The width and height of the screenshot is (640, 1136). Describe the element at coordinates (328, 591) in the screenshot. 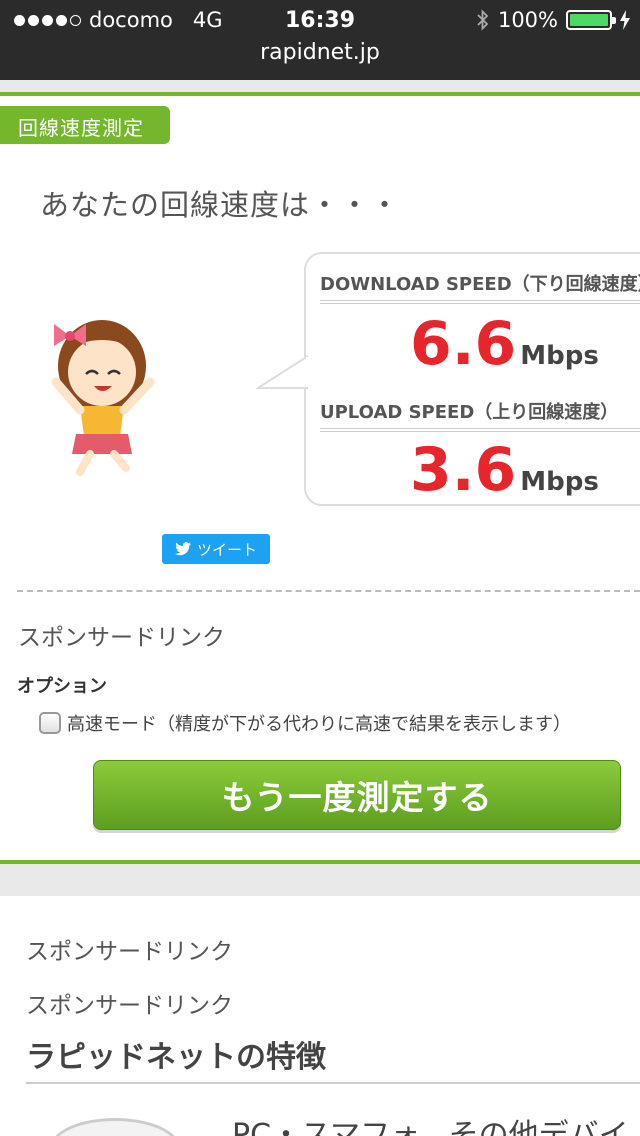

I see `dashed-divider` at that location.